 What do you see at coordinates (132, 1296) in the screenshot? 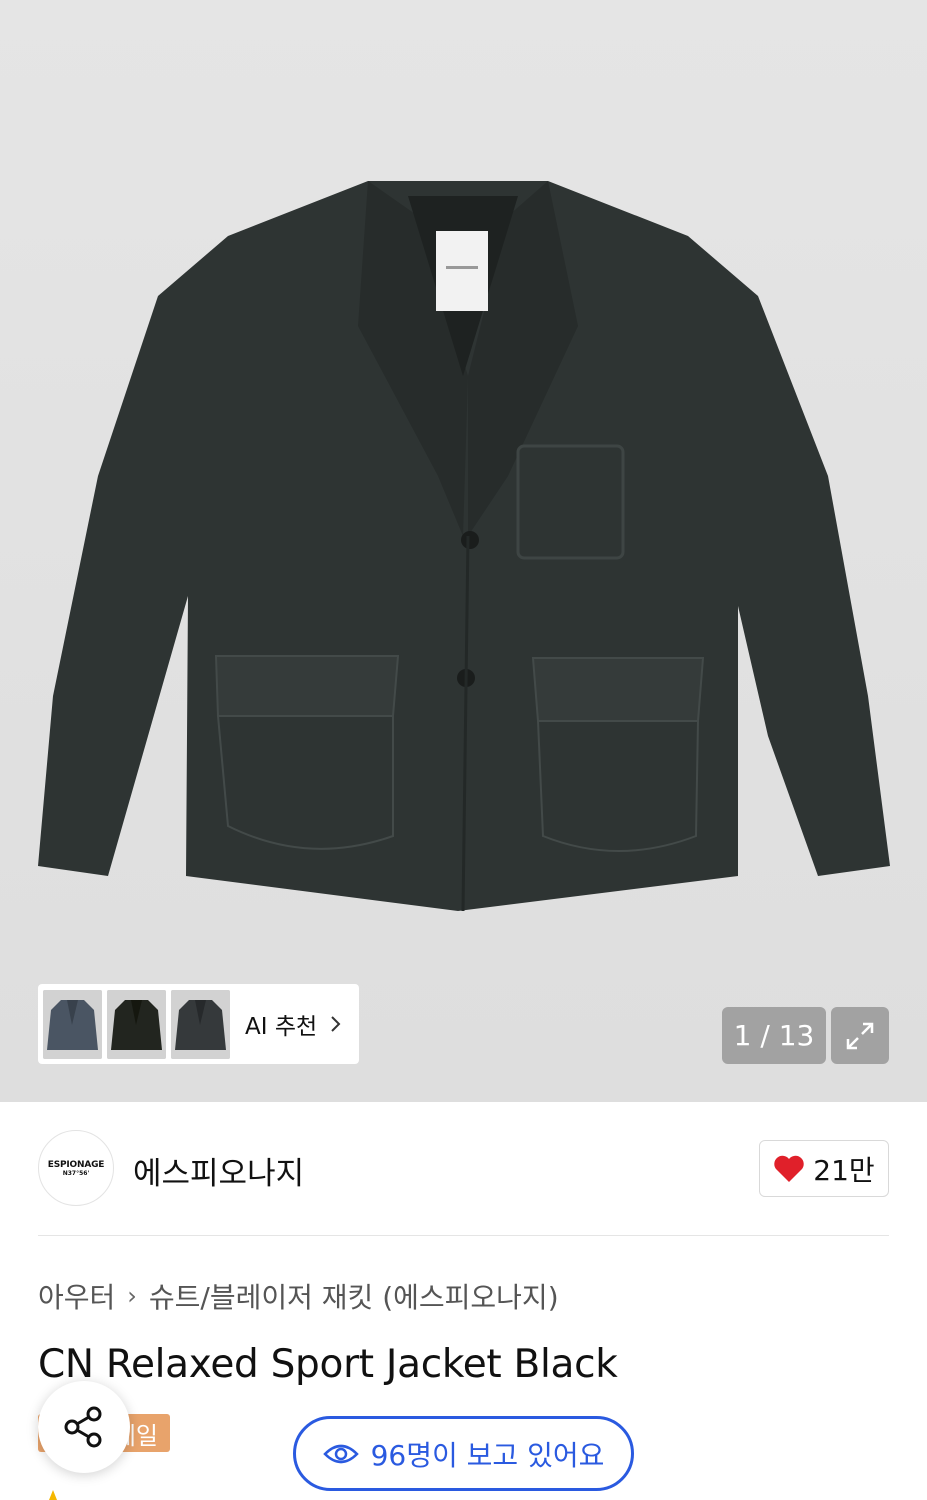
I see `chevron-right-icon: ›` at bounding box center [132, 1296].